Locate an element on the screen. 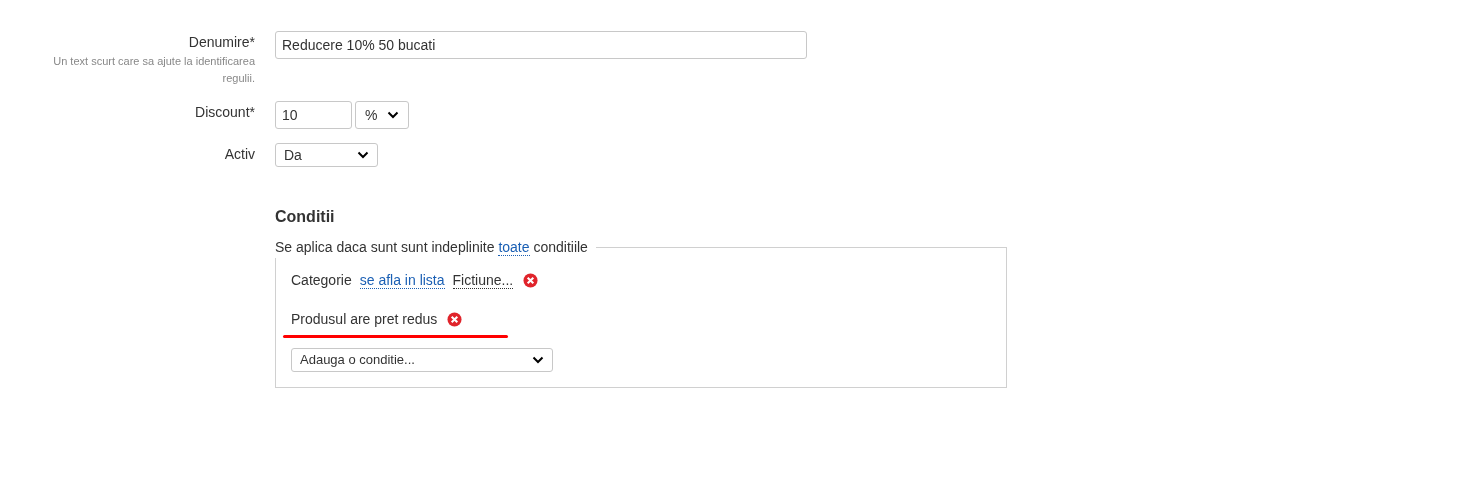 This screenshot has height=477, width=1470. operator-link: se afla in lista is located at coordinates (402, 280).